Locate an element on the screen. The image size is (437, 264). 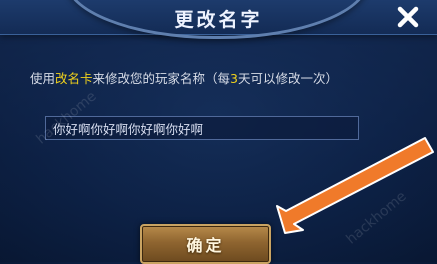
notice-text-2: 来修改您的玩家名称（每 is located at coordinates (161, 78).